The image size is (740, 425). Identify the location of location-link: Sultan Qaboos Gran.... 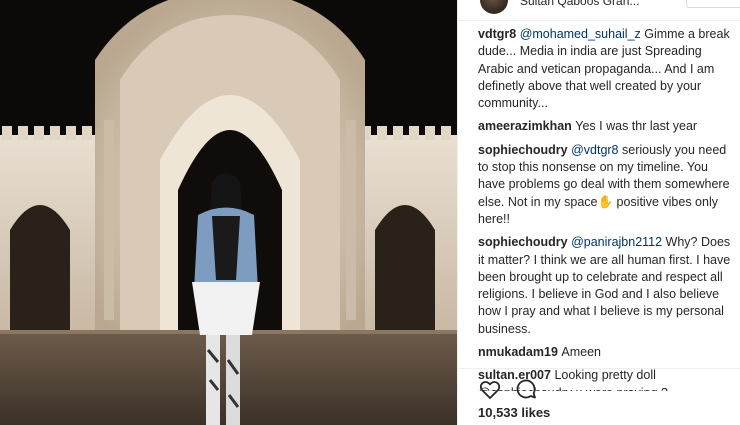
(579, 4).